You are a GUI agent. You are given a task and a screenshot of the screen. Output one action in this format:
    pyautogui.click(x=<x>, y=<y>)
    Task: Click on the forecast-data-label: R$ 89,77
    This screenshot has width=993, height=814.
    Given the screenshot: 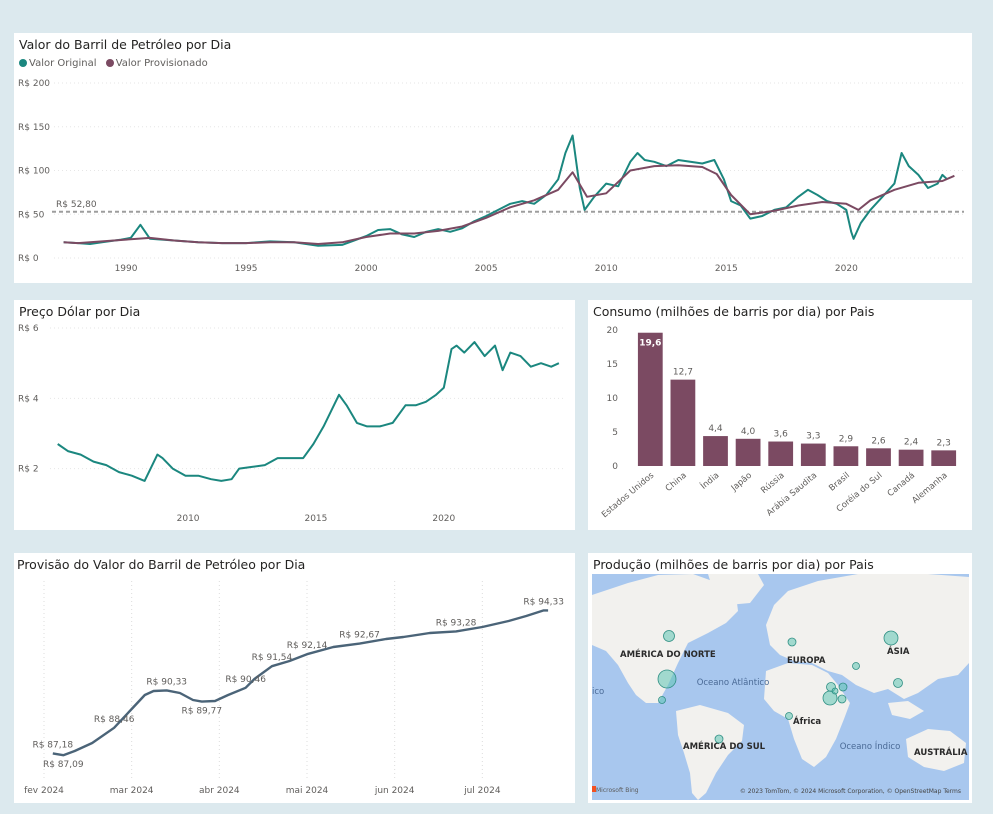 What is the action you would take?
    pyautogui.click(x=201, y=712)
    